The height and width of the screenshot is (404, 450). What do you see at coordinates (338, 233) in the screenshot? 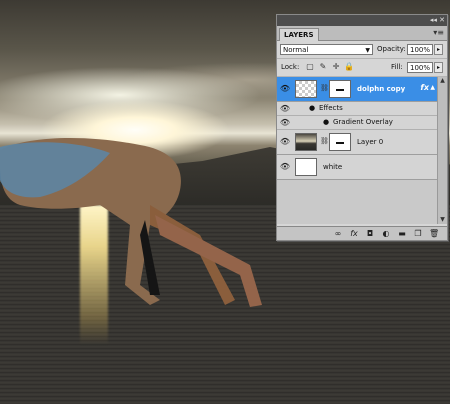
I see `link-layers-icon: ∞` at bounding box center [338, 233].